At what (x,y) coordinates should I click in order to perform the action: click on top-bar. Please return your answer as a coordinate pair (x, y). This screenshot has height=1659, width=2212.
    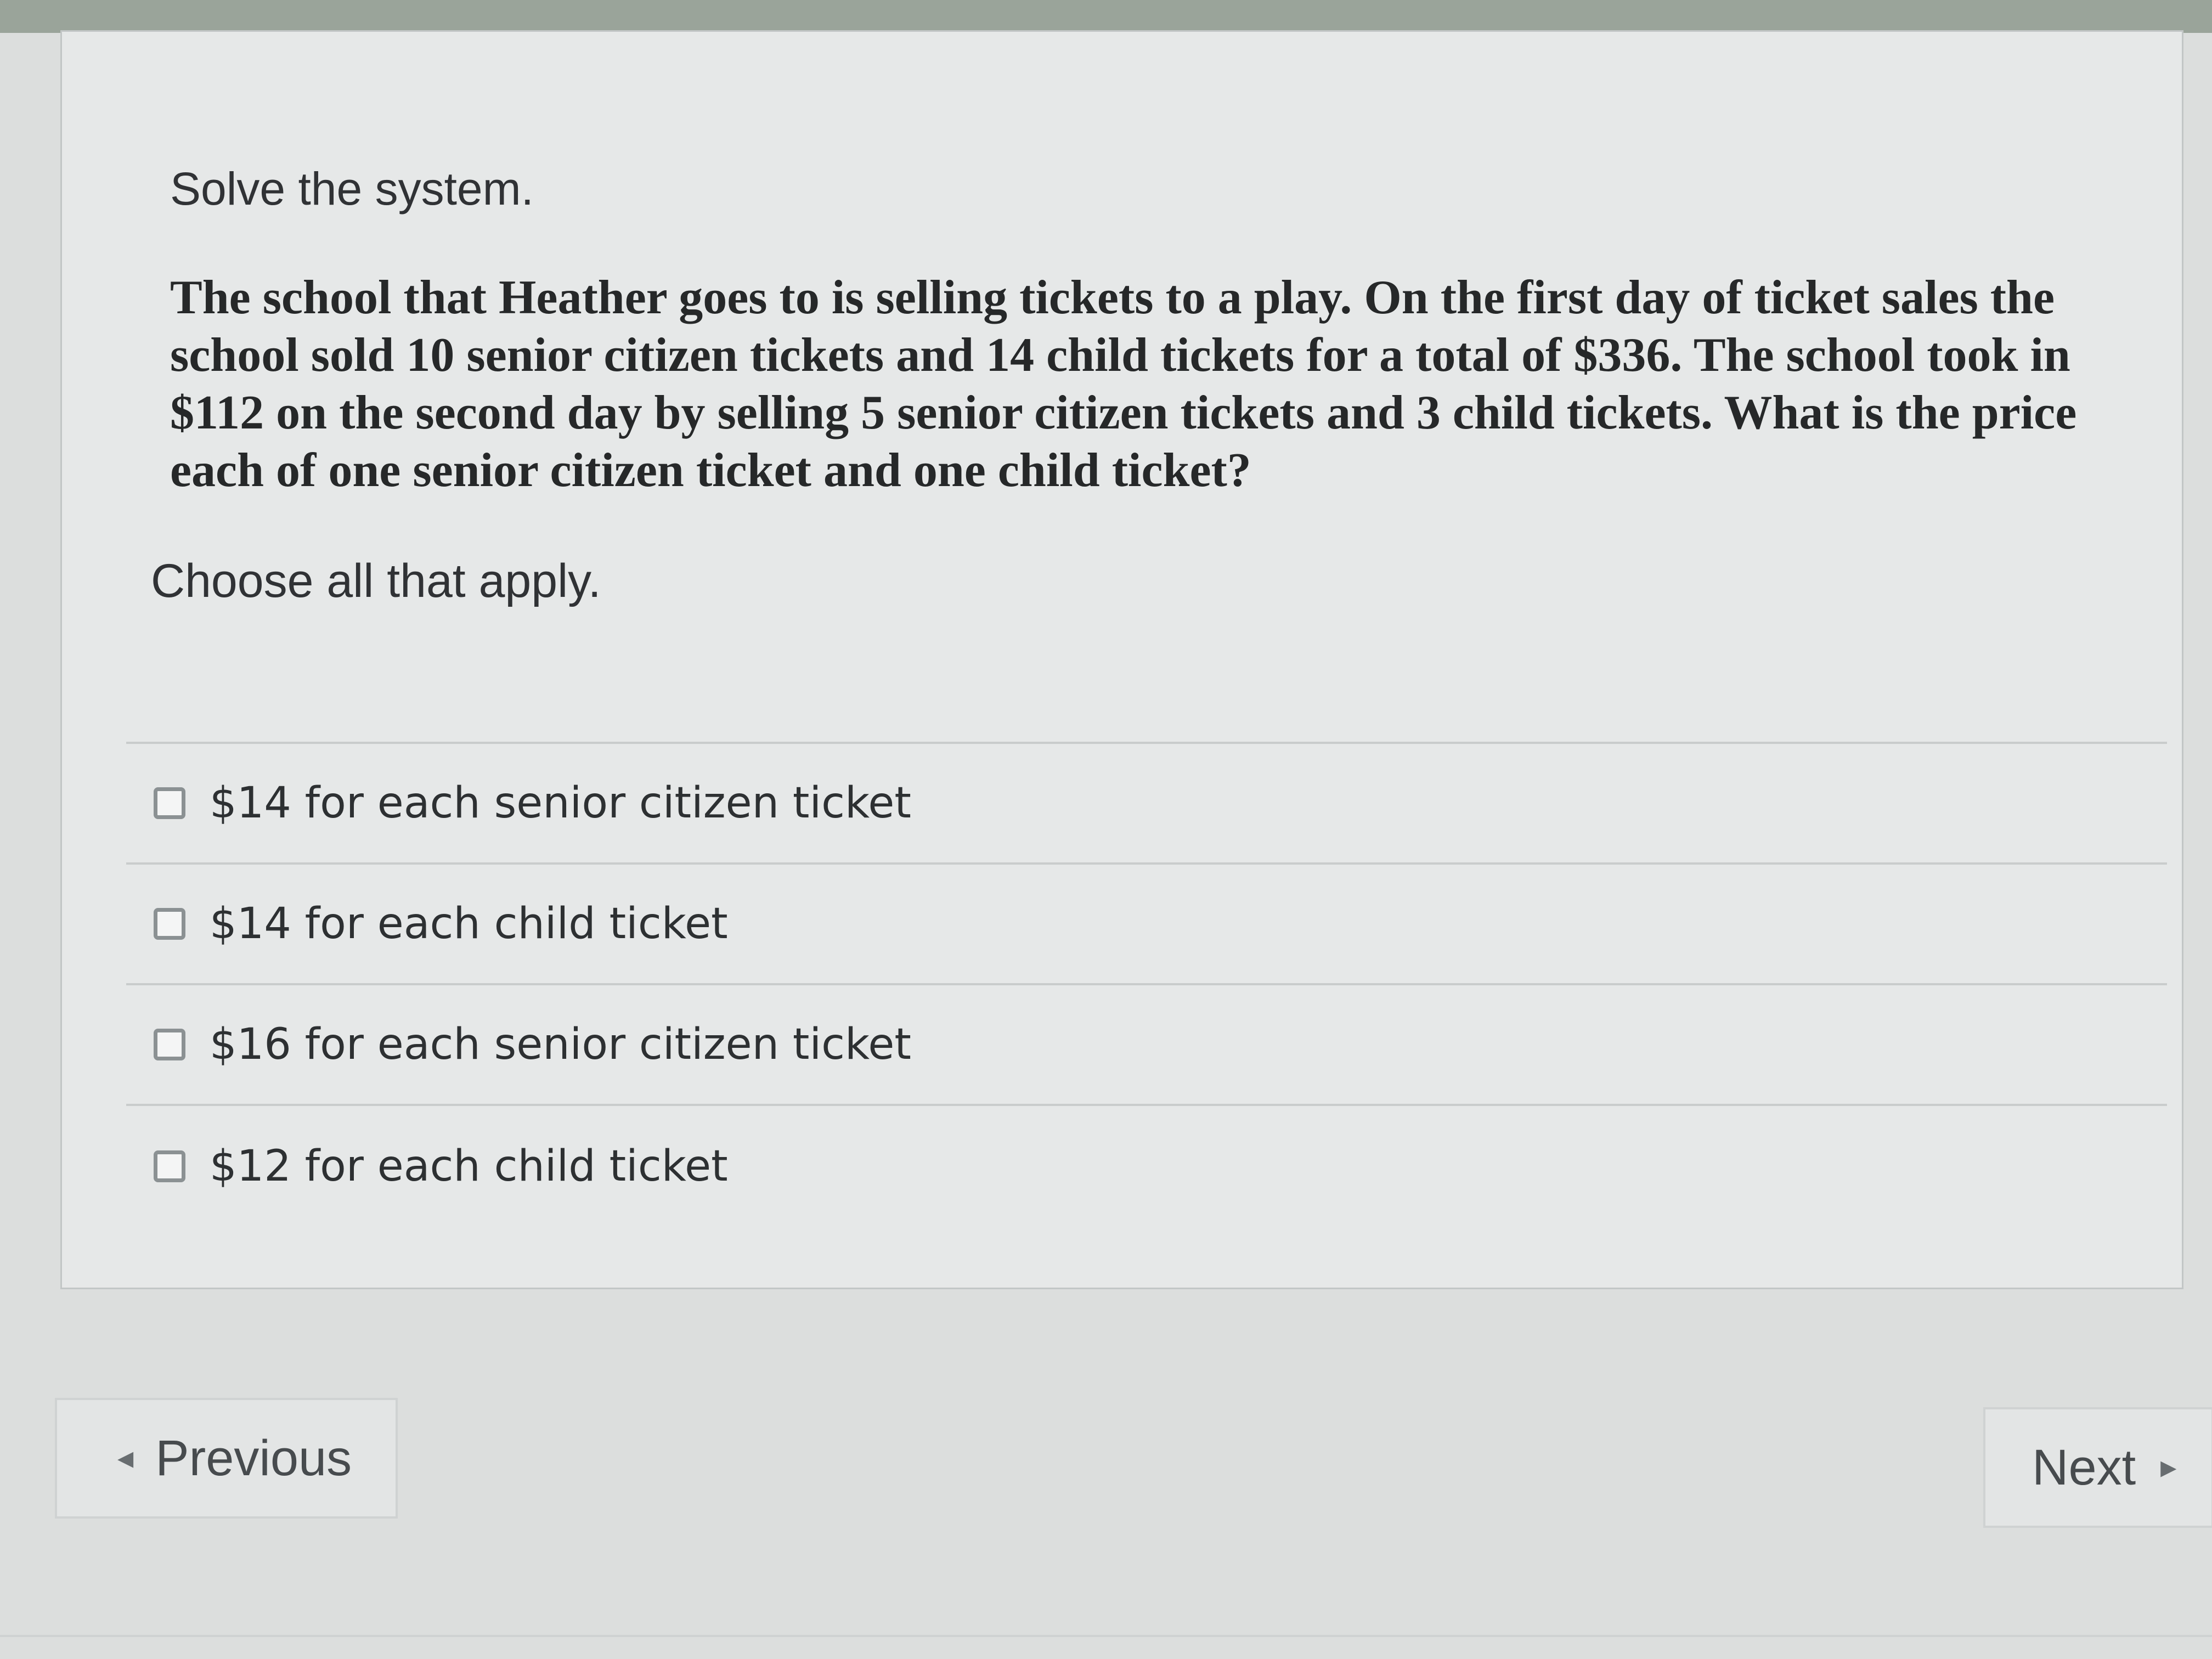
    Looking at the image, I should click on (1106, 16).